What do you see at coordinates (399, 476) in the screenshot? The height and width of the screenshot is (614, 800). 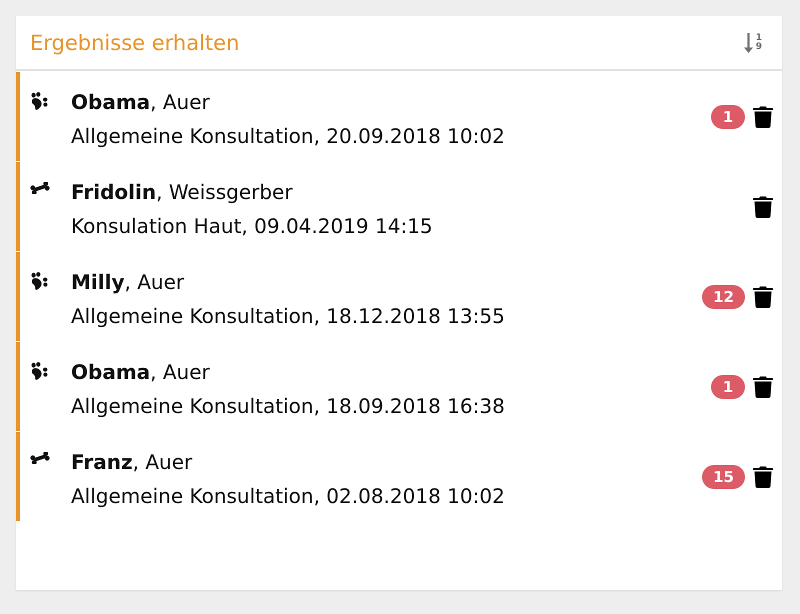 I see `result-row: Franz, Auer Allgemeine Konsultation, 02.08.2018 10:02 15` at bounding box center [399, 476].